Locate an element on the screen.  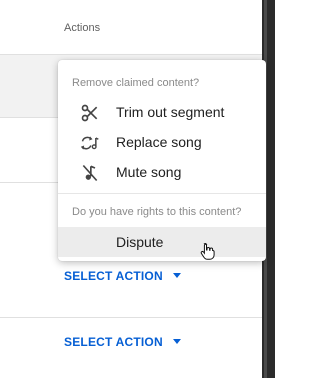
dispute-label: Dispute is located at coordinates (140, 242).